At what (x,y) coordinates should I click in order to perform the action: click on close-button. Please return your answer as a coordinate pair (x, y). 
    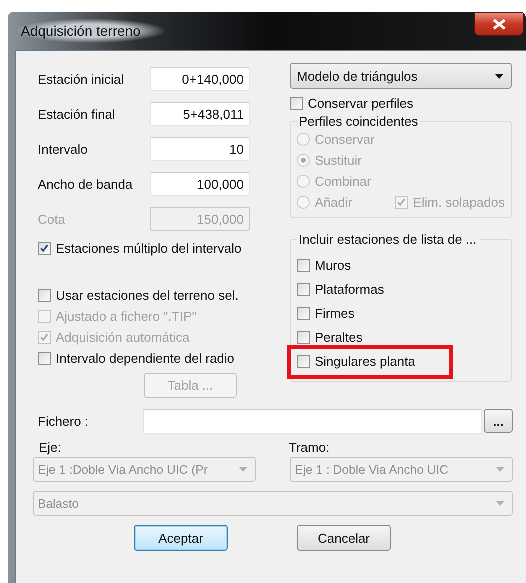
    Looking at the image, I should click on (499, 24).